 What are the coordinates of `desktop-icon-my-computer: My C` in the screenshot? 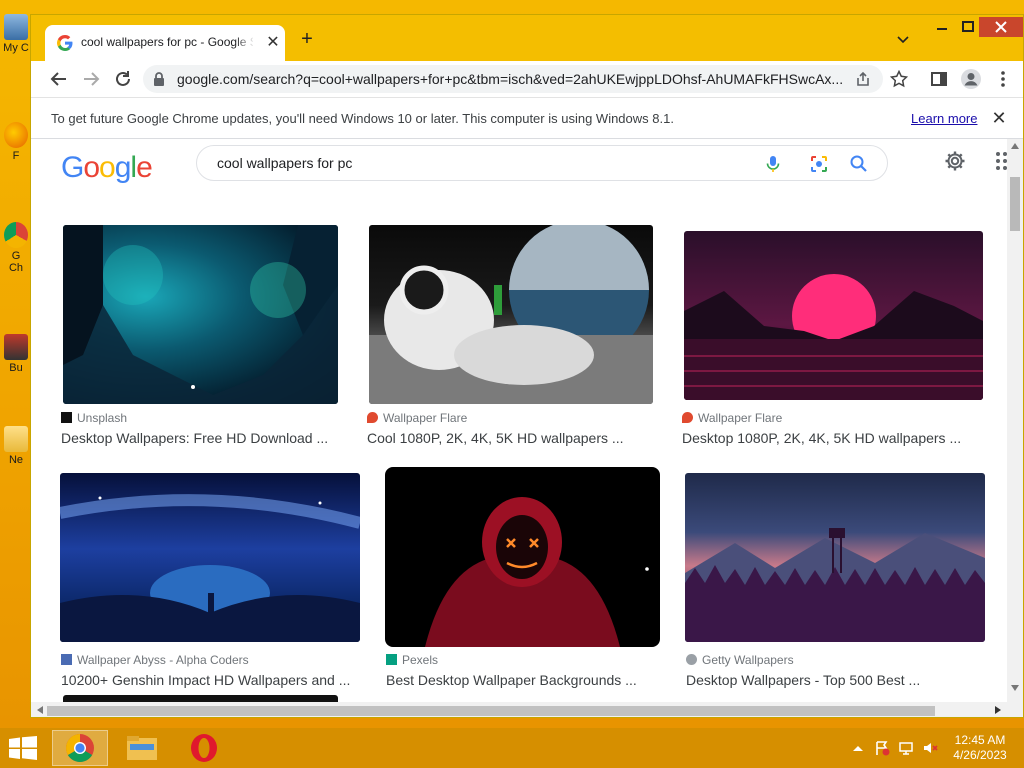 It's located at (16, 34).